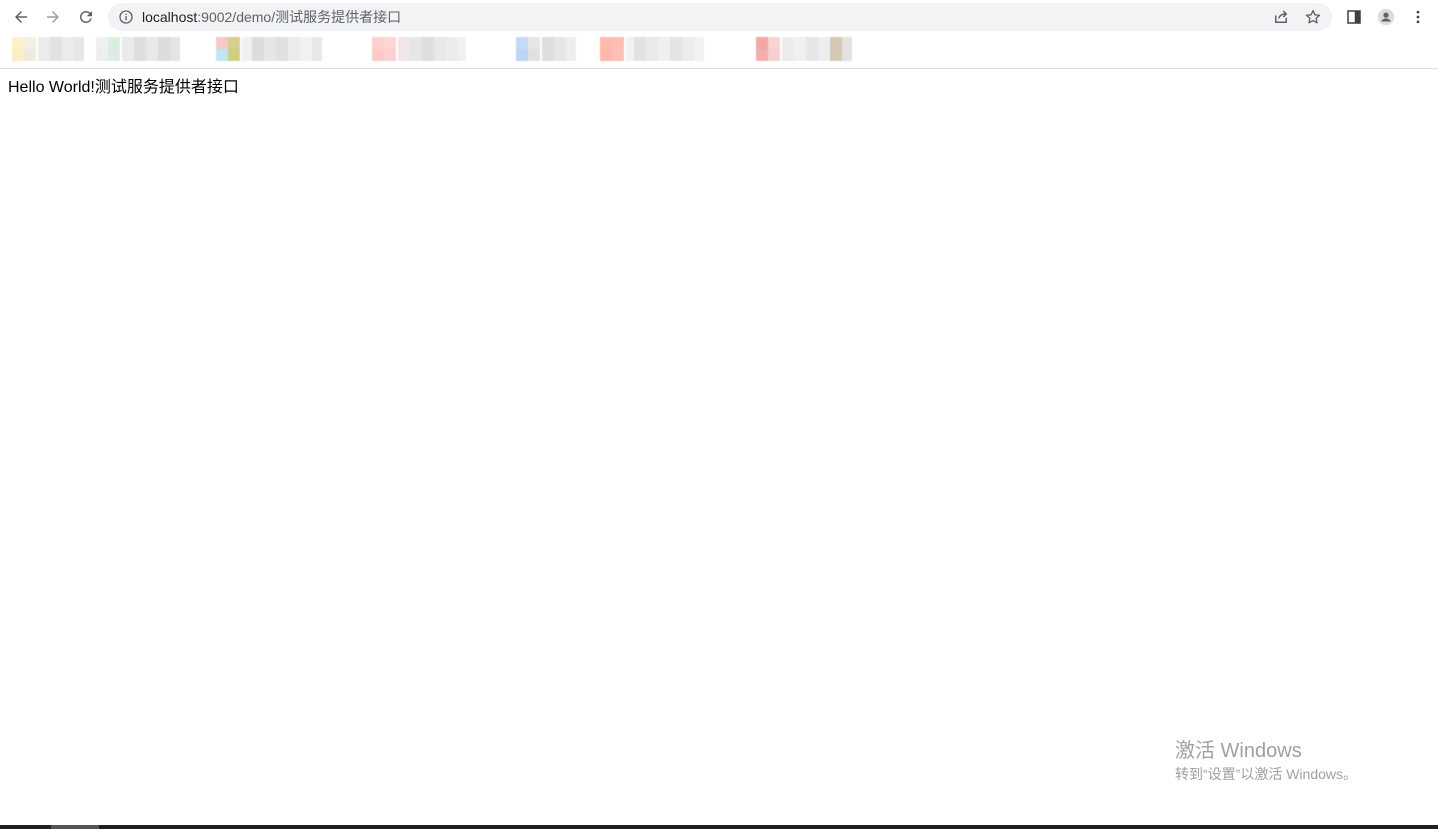 Image resolution: width=1438 pixels, height=829 pixels. I want to click on back-button, so click(21, 17).